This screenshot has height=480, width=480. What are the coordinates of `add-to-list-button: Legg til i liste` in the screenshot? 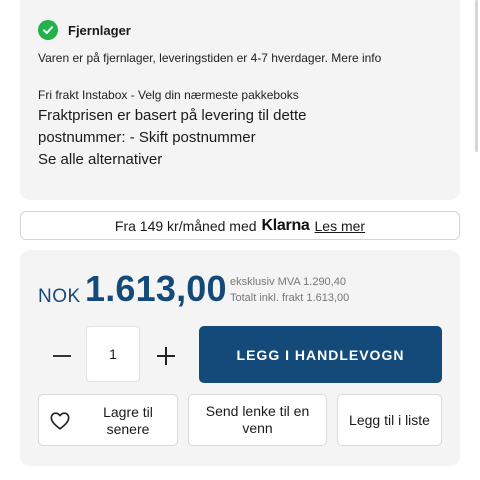 It's located at (389, 420).